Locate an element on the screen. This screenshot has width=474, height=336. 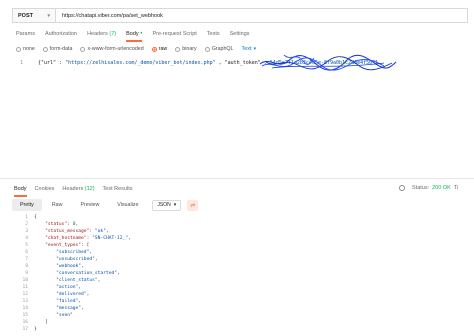
tab-params: Params is located at coordinates (25, 34).